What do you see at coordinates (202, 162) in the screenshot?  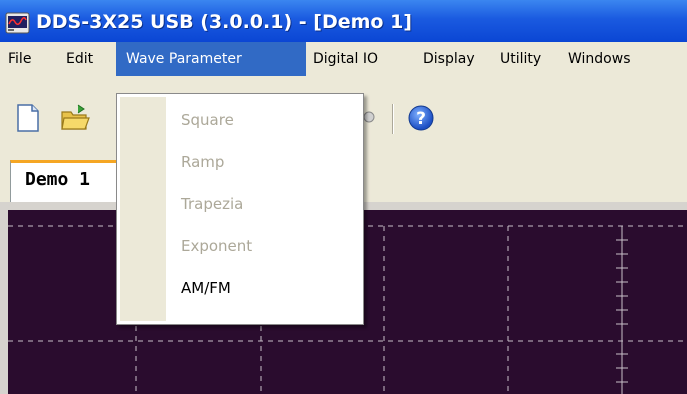 I see `menu-item-ramp: Ramp` at bounding box center [202, 162].